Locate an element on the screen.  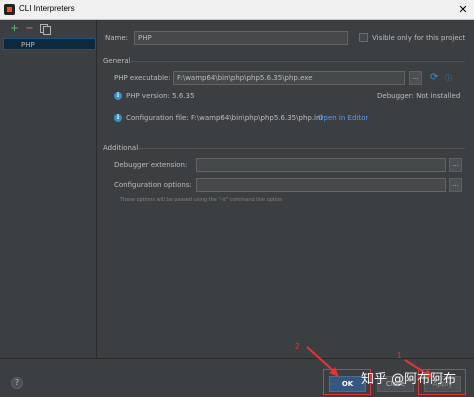
name-label: Name: is located at coordinates (117, 38).